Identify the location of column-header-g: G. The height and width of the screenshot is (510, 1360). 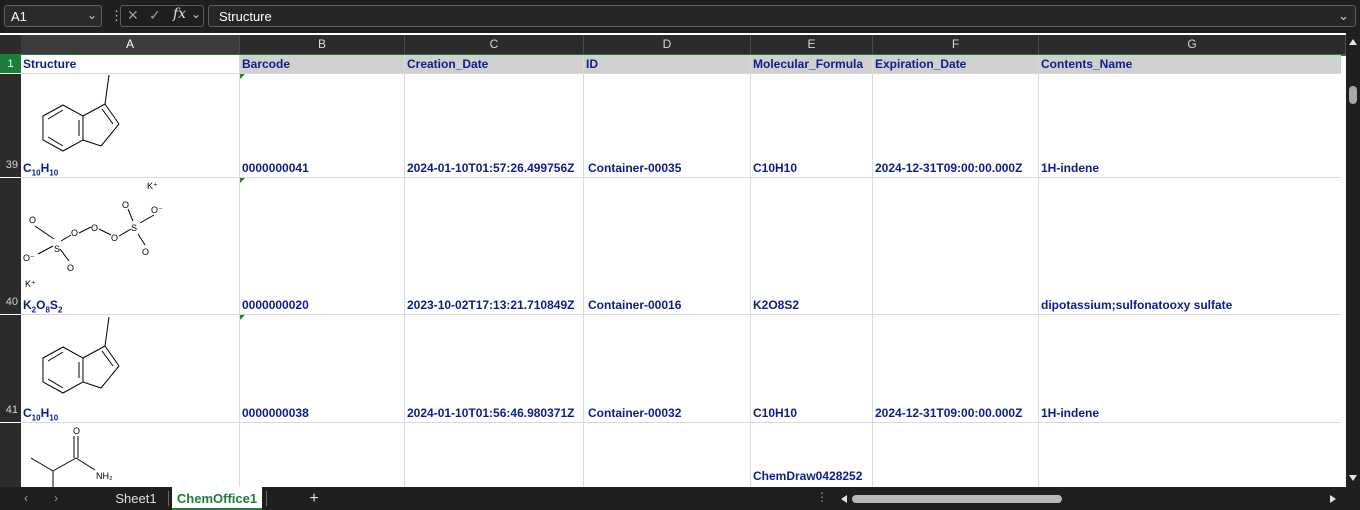
(1192, 44).